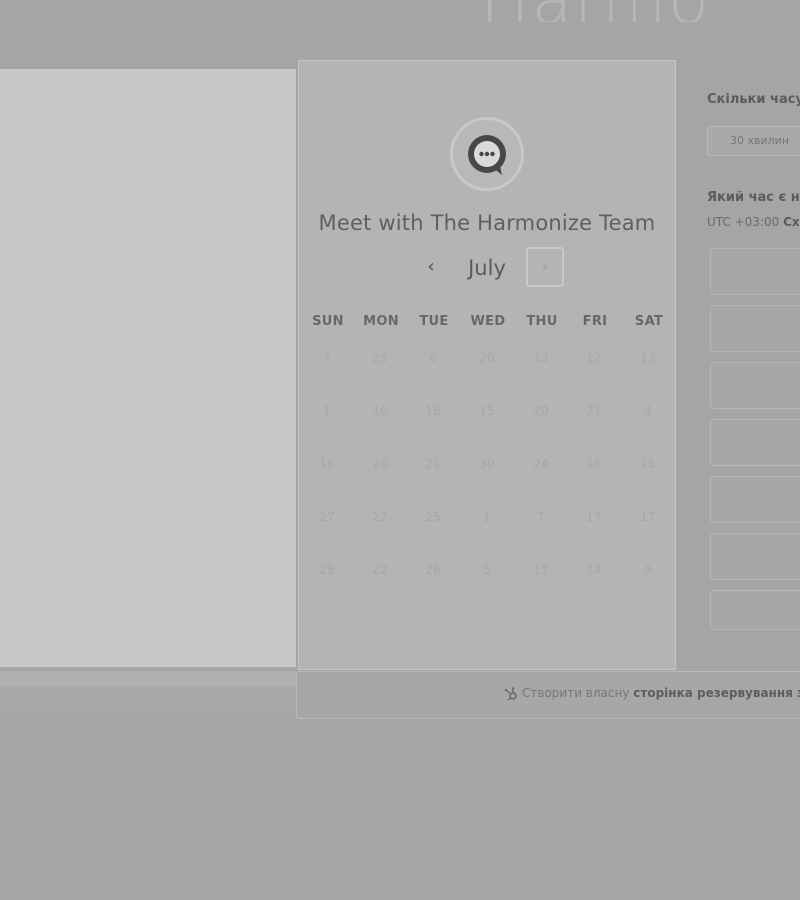 Image resolution: width=800 pixels, height=900 pixels. I want to click on weekday-header: SUN MON TUE WED THU FRI SAT, so click(488, 324).